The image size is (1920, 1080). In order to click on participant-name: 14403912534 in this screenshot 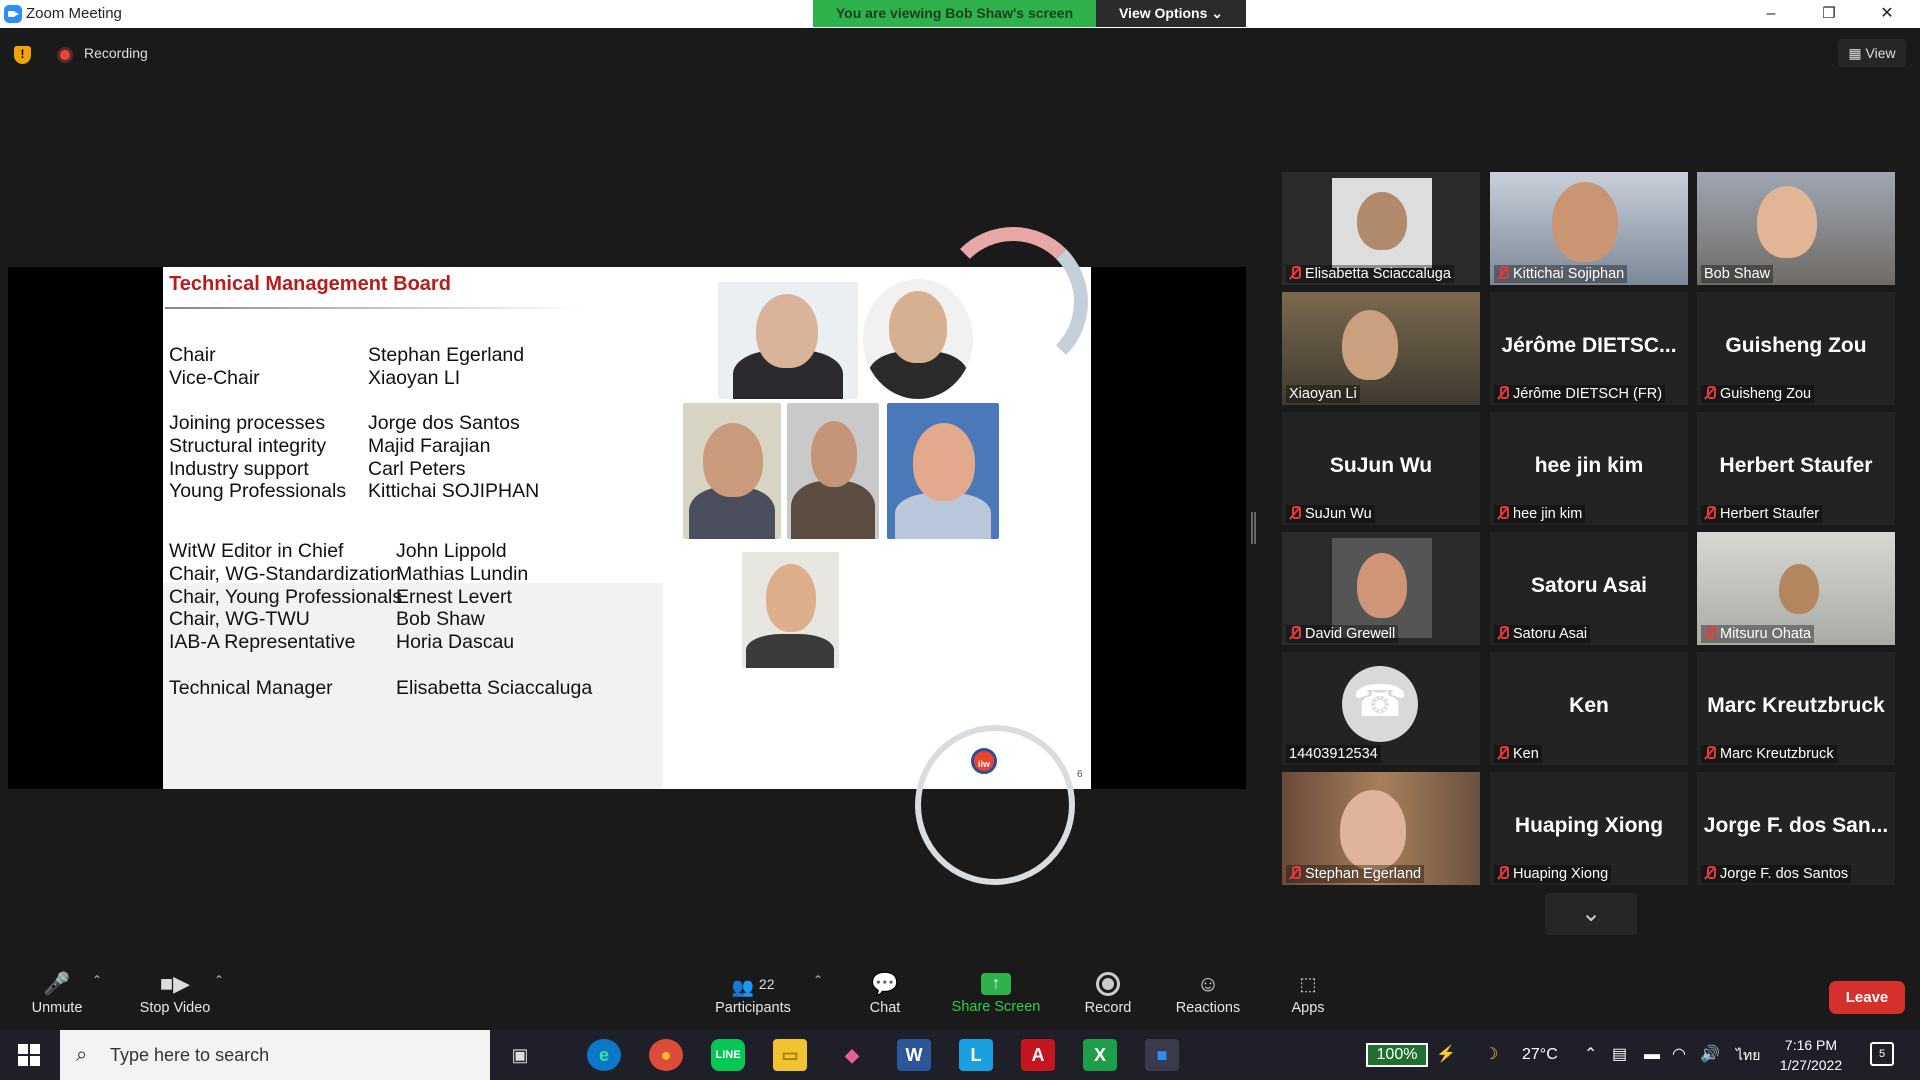, I will do `click(1333, 754)`.